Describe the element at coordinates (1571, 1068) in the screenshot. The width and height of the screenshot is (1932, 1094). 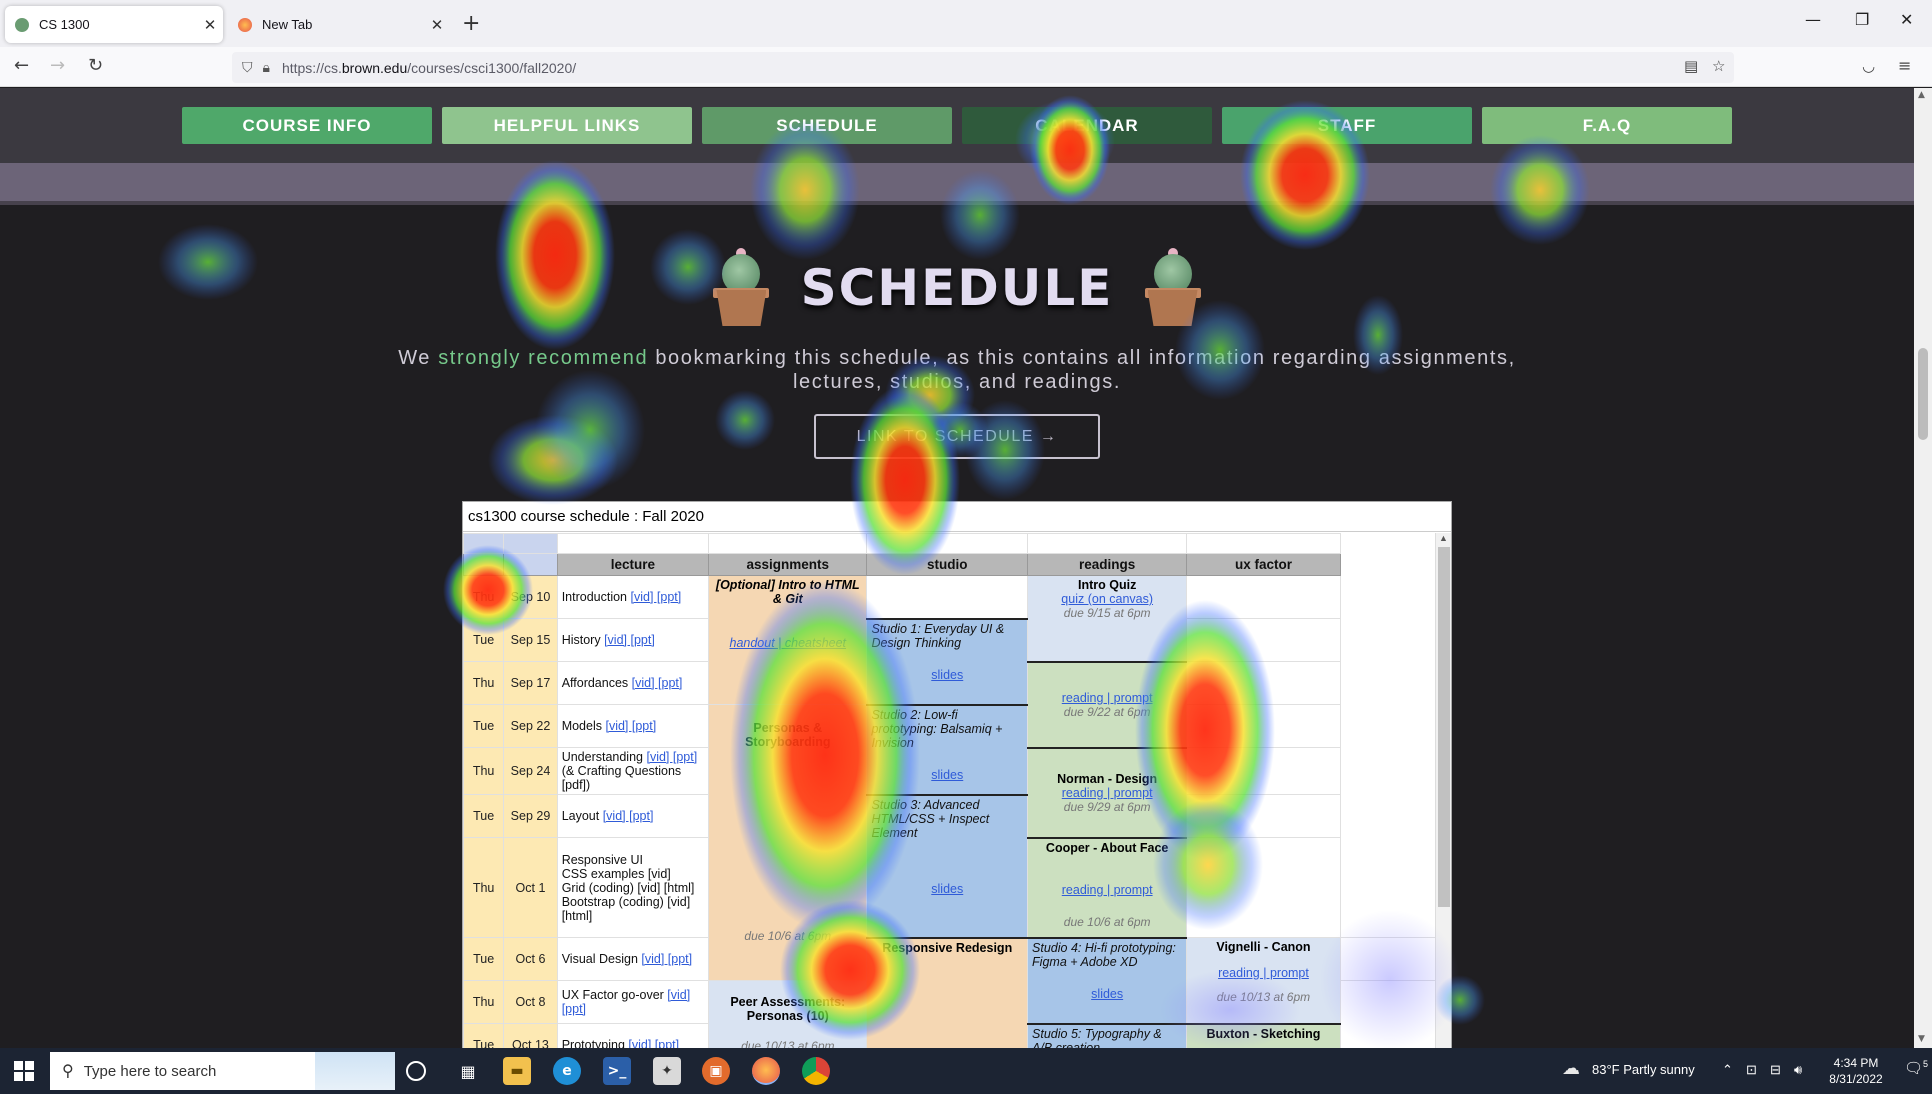
I see `weather-cloud-icon: ☁` at that location.